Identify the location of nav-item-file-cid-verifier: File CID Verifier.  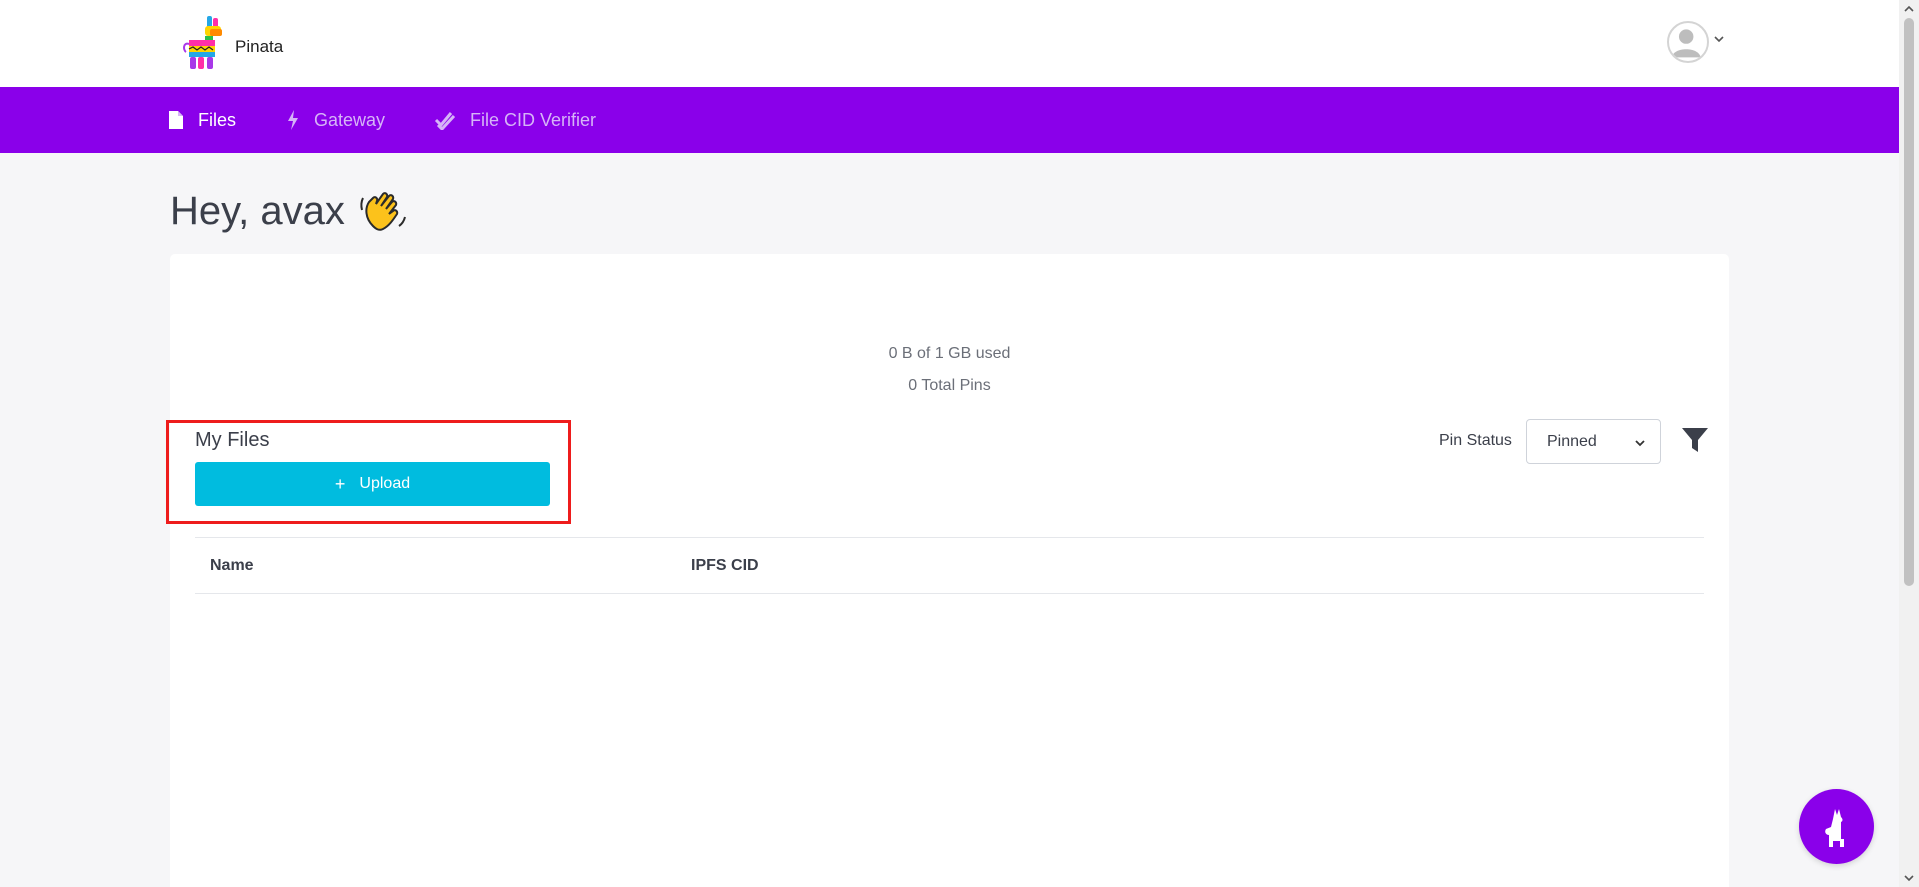
(515, 120).